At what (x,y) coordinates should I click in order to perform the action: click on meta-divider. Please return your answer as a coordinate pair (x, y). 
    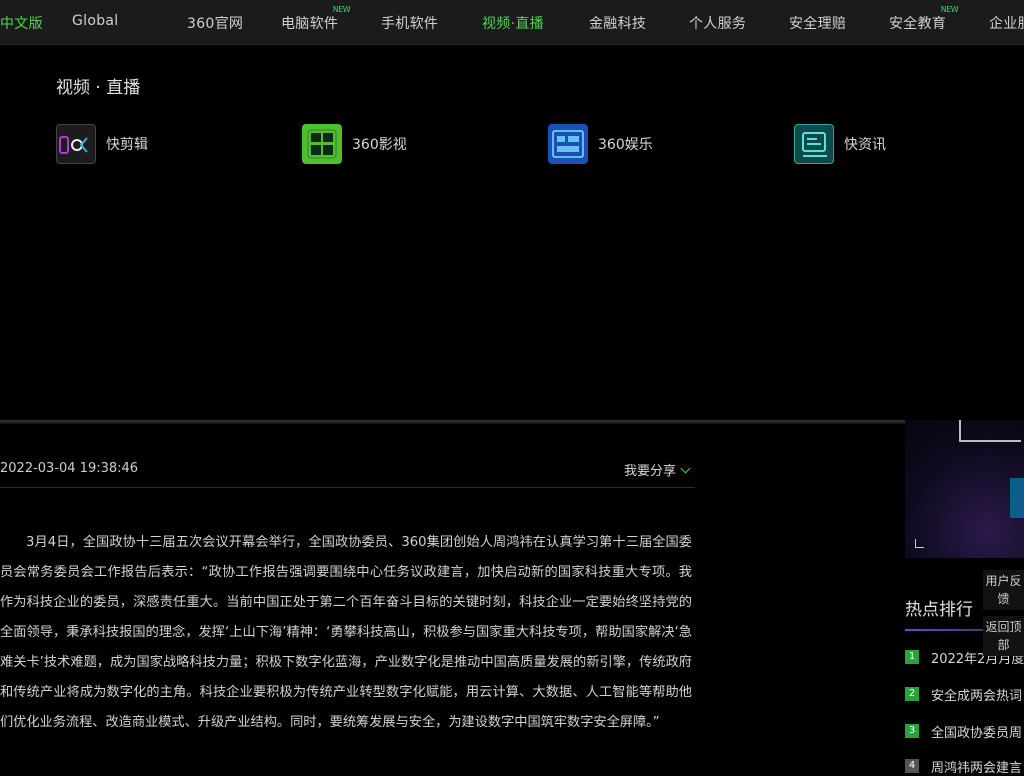
    Looking at the image, I should click on (347, 487).